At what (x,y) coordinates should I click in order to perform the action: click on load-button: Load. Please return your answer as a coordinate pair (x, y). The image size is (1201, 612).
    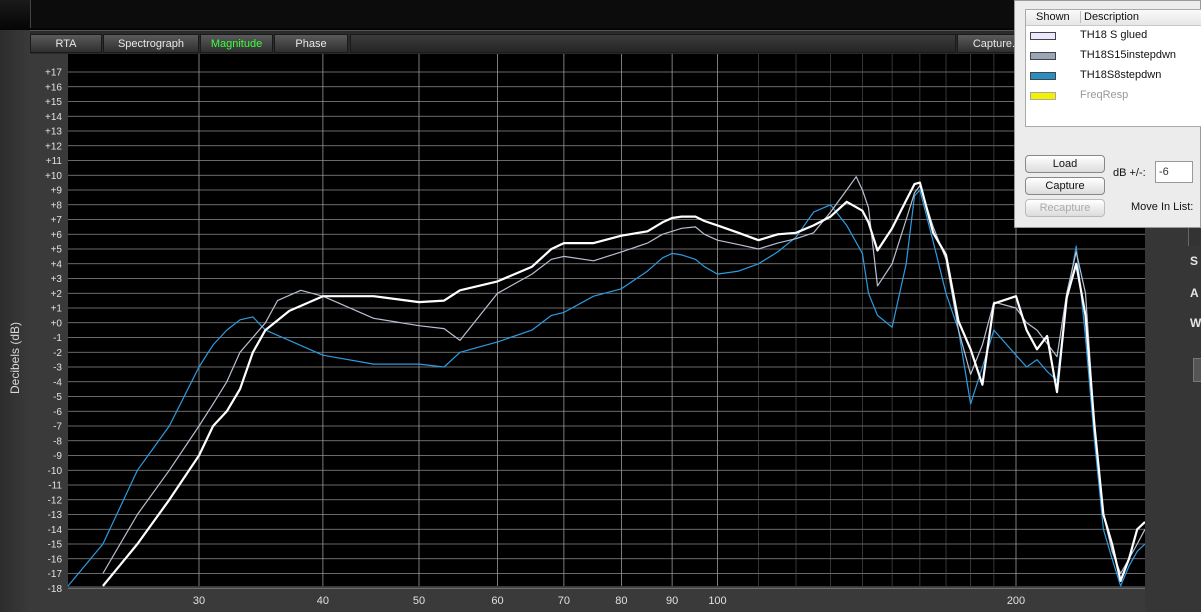
    Looking at the image, I should click on (1065, 164).